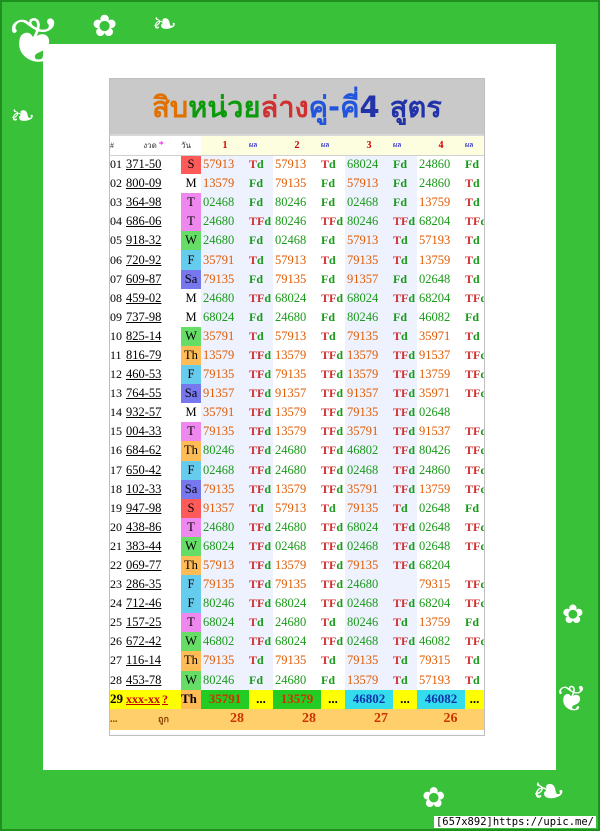 This screenshot has width=600, height=831. What do you see at coordinates (191, 146) in the screenshot?
I see `header-day: วัน` at bounding box center [191, 146].